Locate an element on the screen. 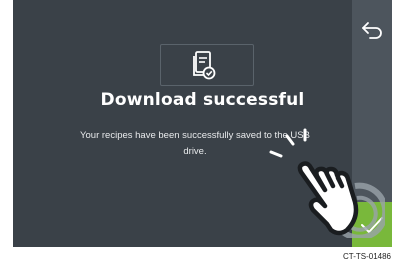  back-arrow-icon is located at coordinates (372, 30).